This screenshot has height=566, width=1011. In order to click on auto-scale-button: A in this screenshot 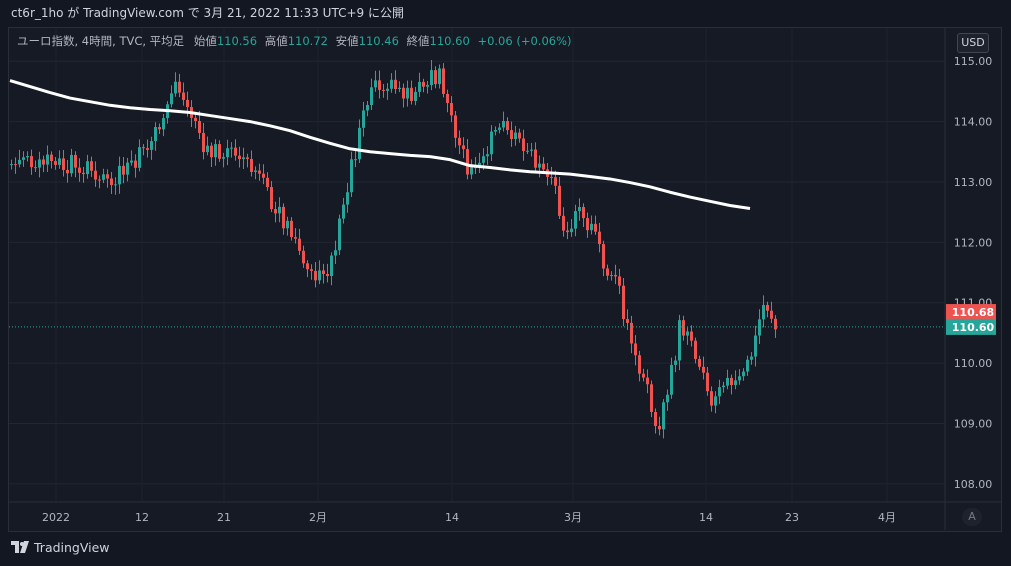, I will do `click(972, 517)`.